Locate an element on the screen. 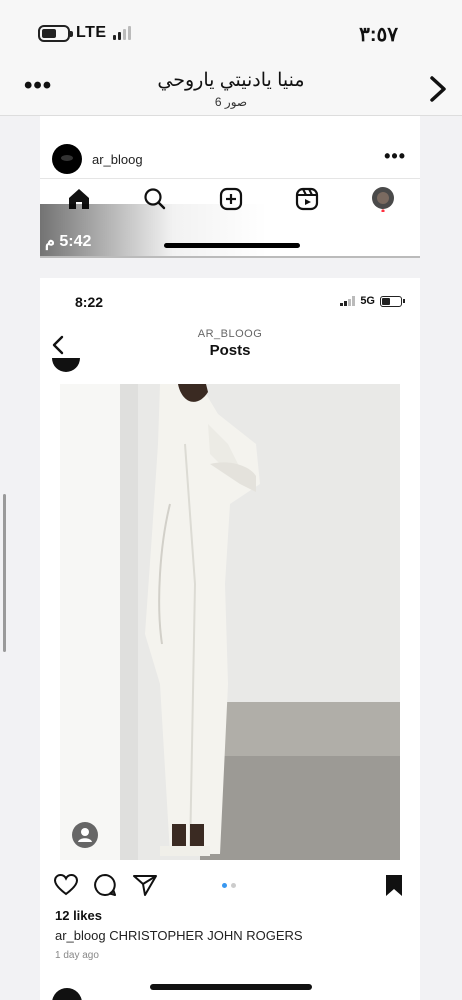 Image resolution: width=462 pixels, height=1000 pixels. carousel-dots is located at coordinates (229, 885).